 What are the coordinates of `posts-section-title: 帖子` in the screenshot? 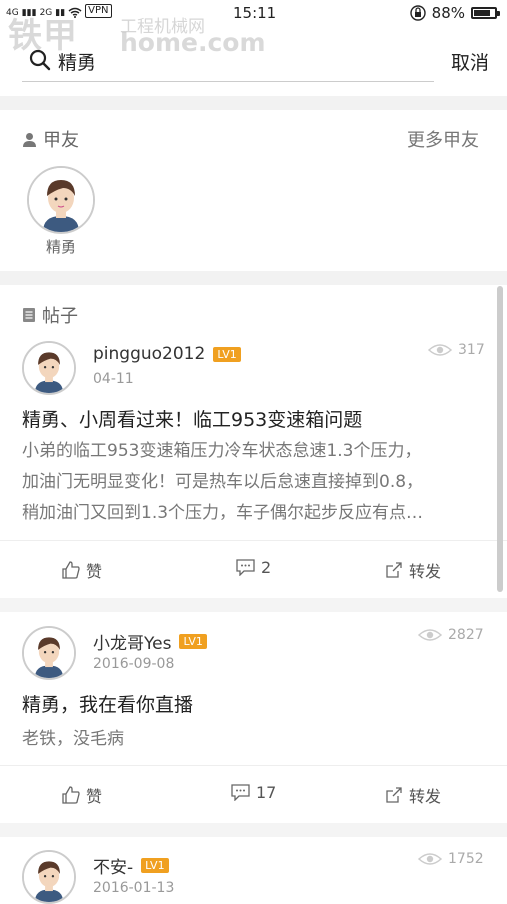 It's located at (50, 315).